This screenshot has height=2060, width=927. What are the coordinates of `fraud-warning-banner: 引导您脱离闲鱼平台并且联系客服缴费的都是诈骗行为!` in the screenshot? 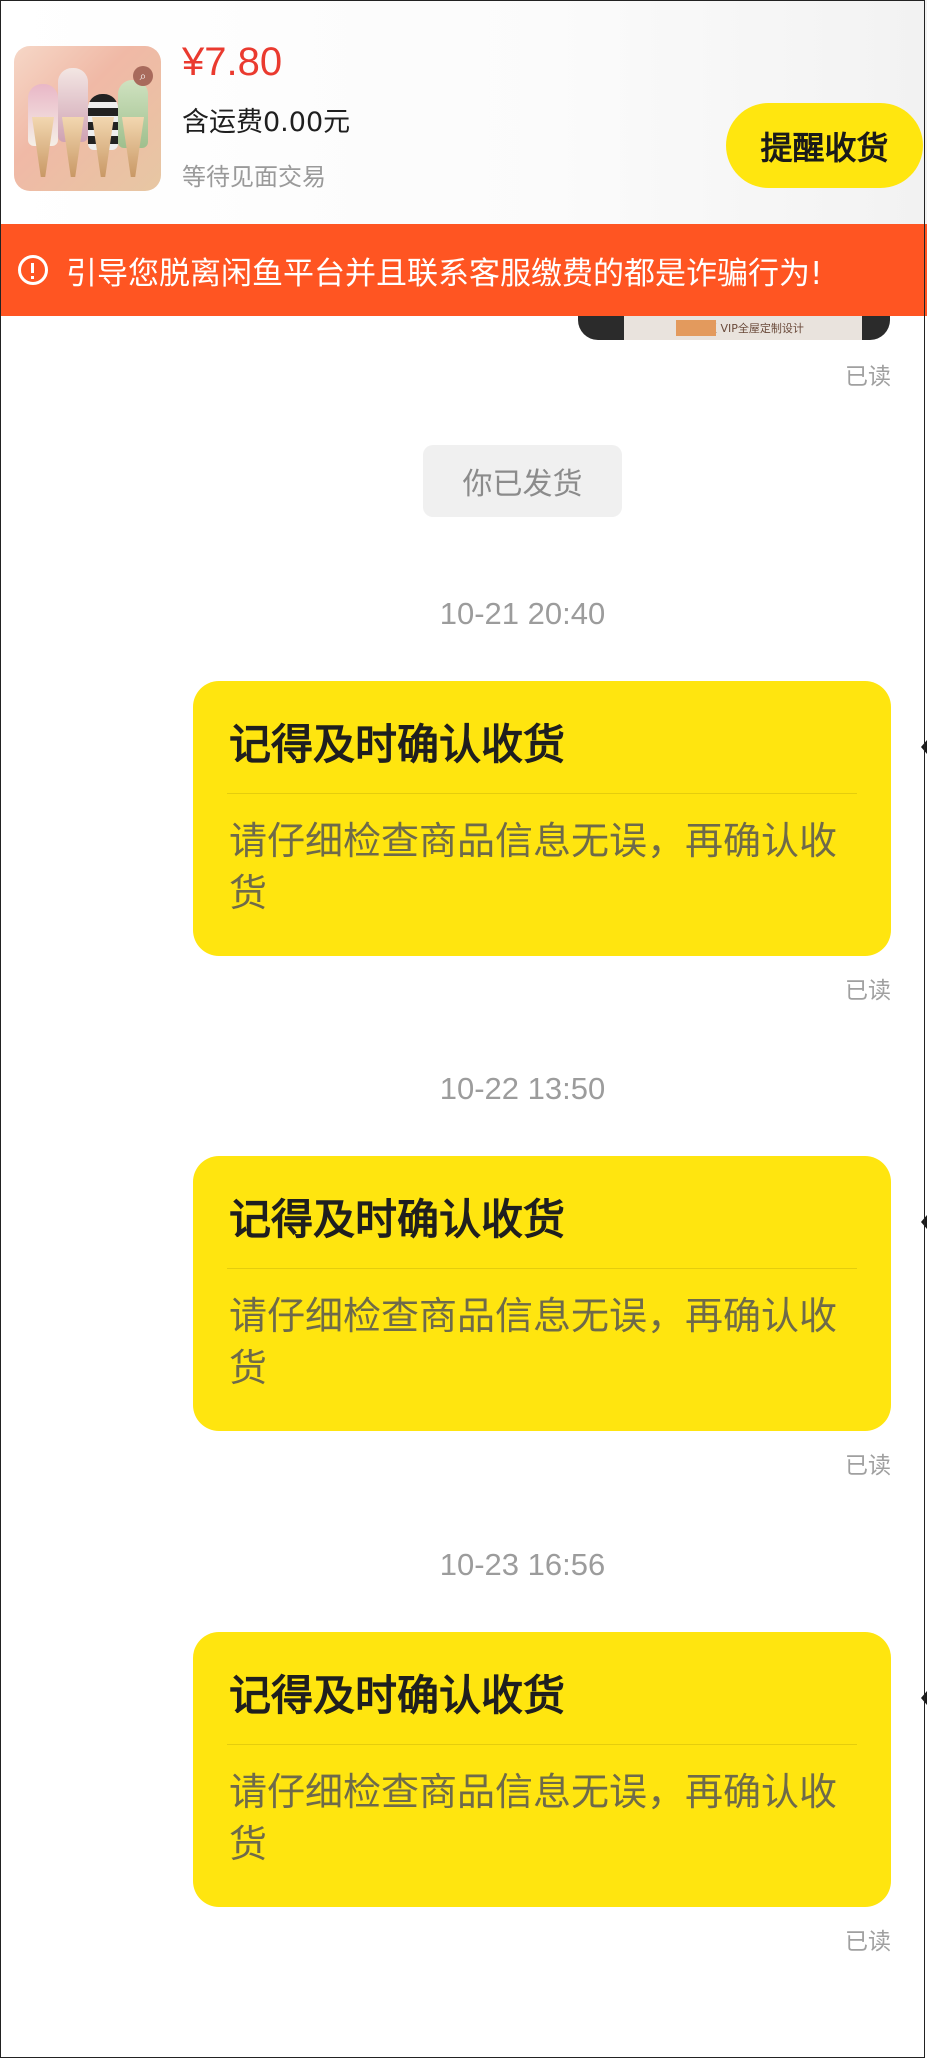 It's located at (463, 270).